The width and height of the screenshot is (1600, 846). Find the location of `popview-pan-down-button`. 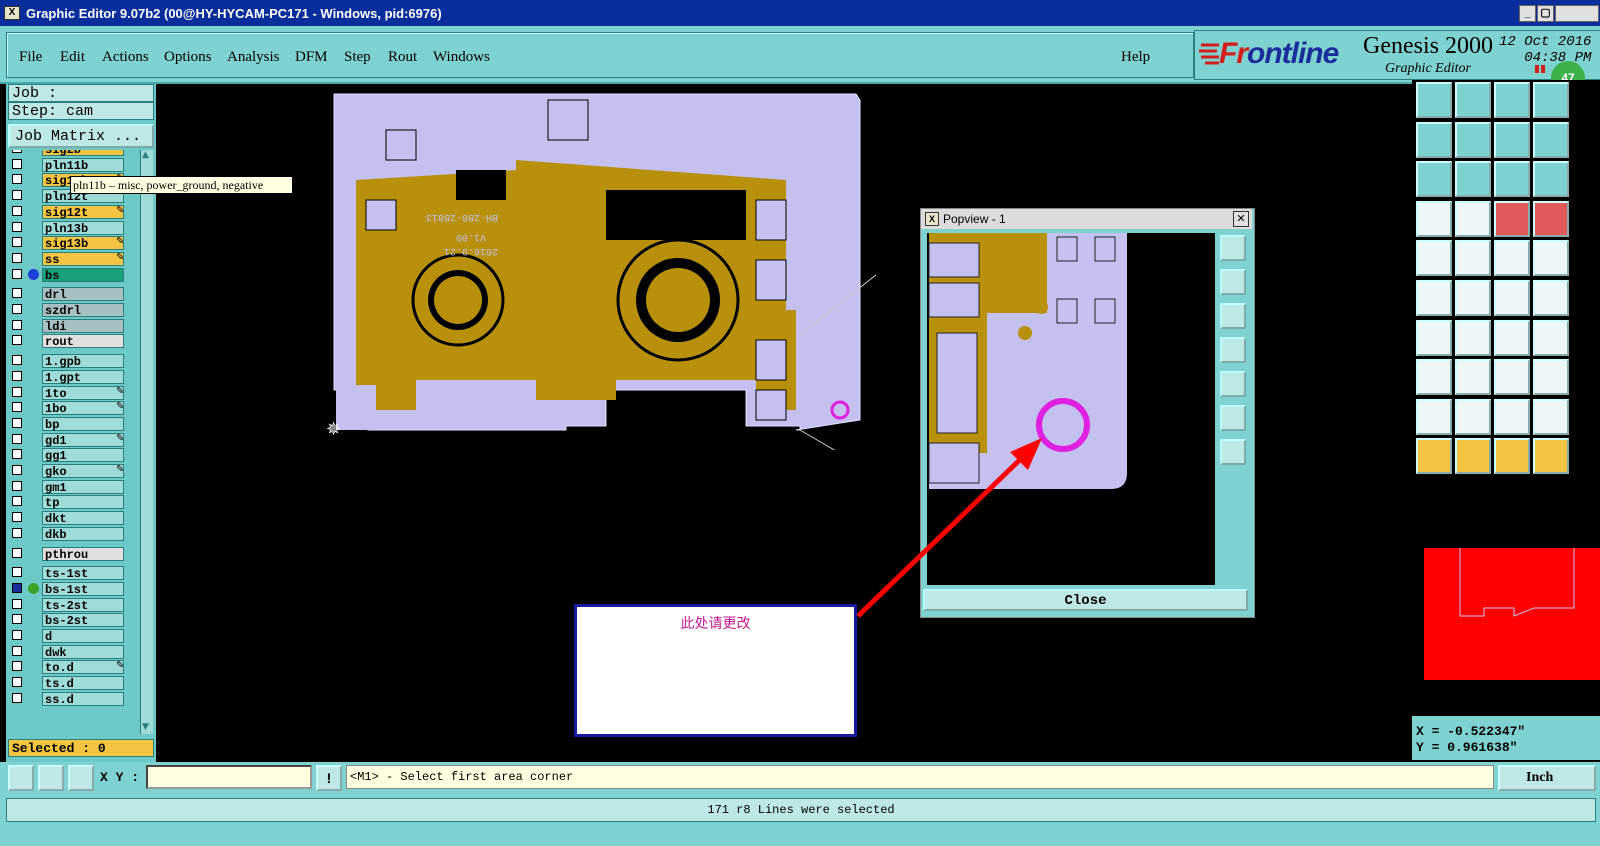

popview-pan-down-button is located at coordinates (1233, 316).